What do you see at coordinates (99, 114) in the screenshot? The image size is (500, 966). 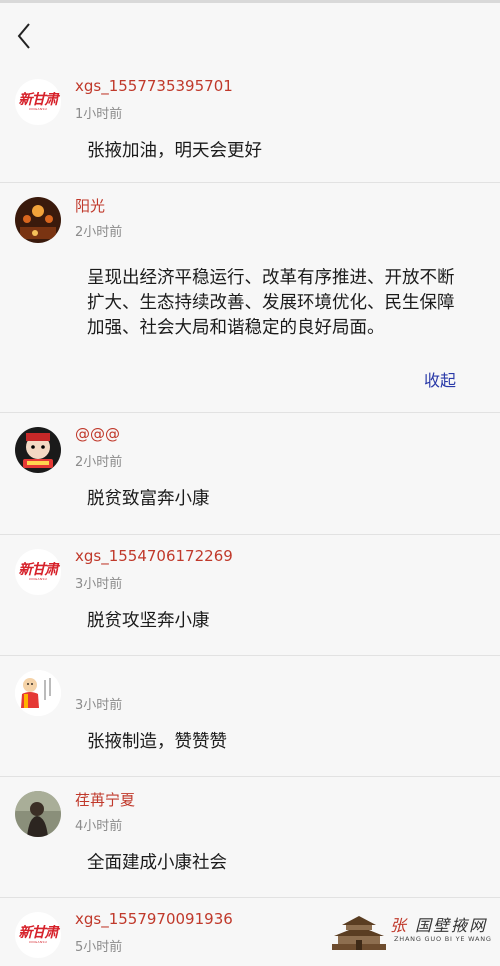 I see `comment-time: 1小时前` at bounding box center [99, 114].